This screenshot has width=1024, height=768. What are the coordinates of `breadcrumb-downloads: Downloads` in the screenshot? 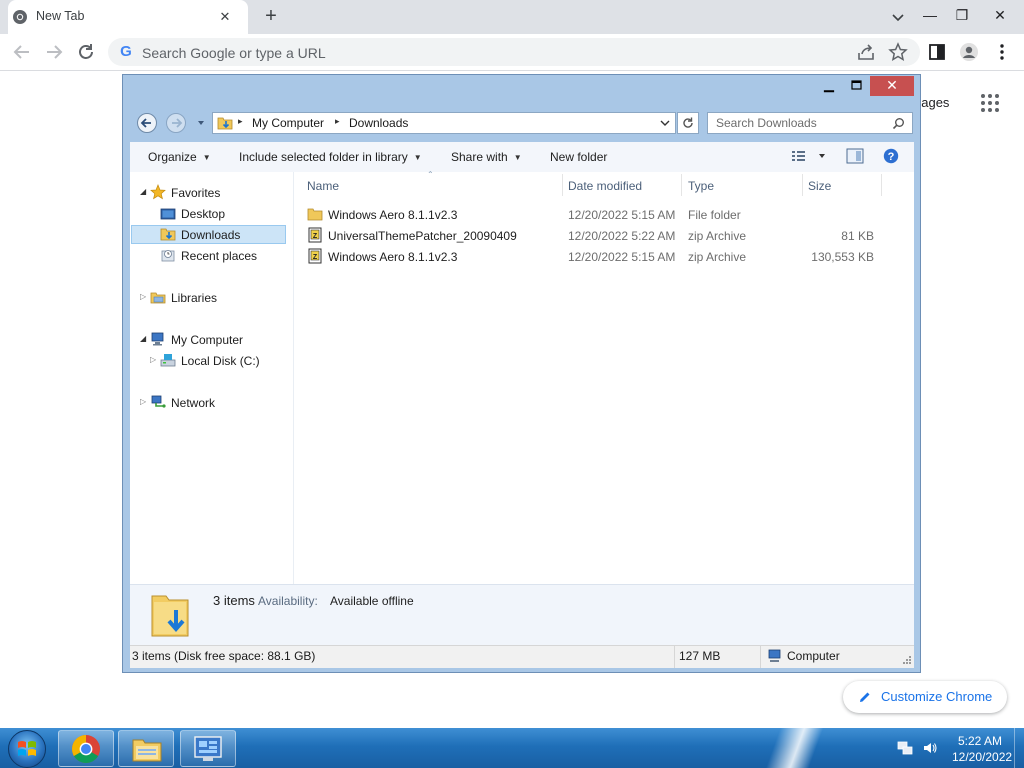 It's located at (378, 123).